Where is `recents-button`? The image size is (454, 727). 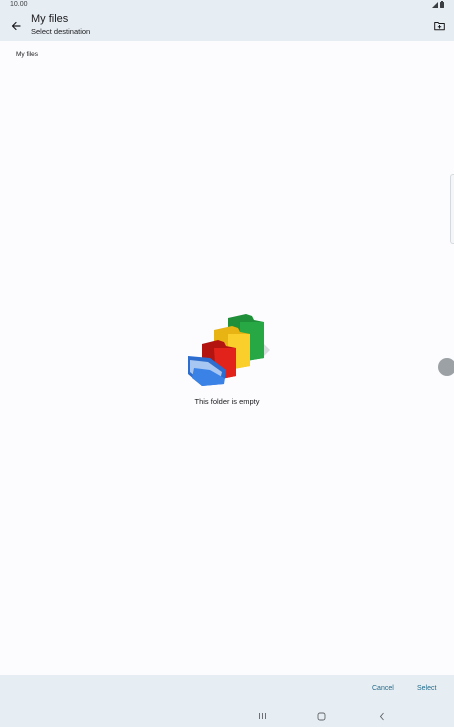 recents-button is located at coordinates (262, 716).